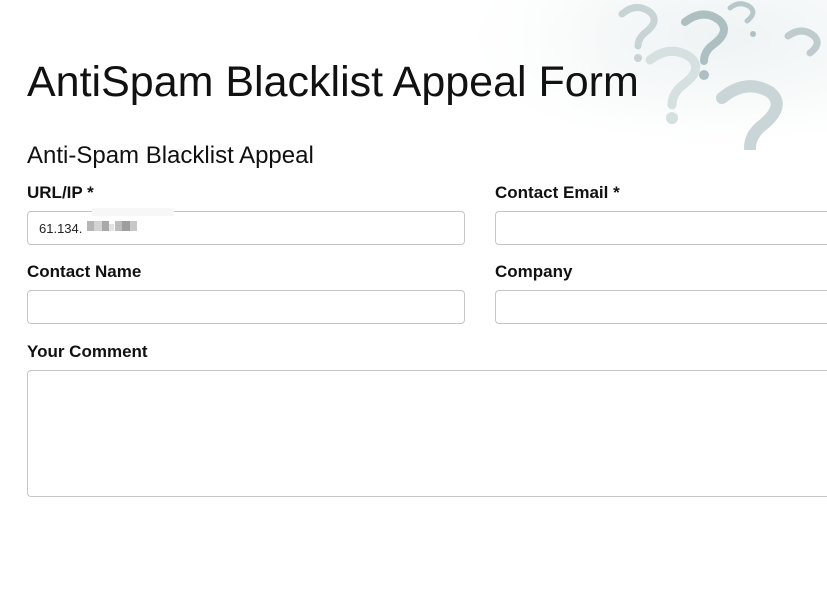  Describe the element at coordinates (661, 228) in the screenshot. I see `contact-email-input` at that location.